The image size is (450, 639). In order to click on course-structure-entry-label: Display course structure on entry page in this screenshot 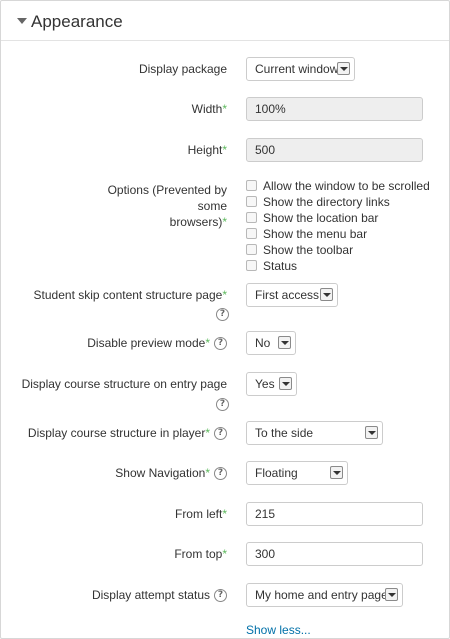, I will do `click(124, 384)`.